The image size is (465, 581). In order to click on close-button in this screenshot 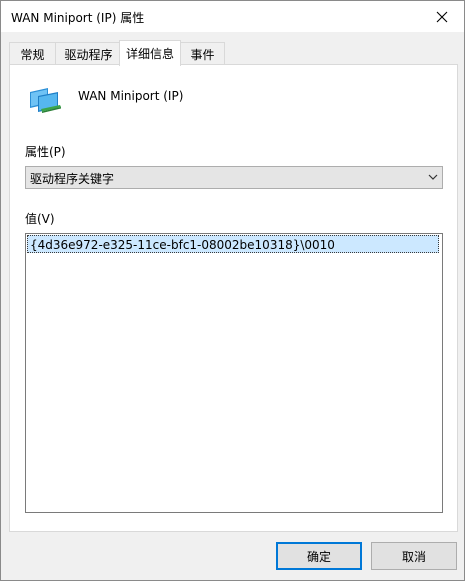, I will do `click(441, 16)`.